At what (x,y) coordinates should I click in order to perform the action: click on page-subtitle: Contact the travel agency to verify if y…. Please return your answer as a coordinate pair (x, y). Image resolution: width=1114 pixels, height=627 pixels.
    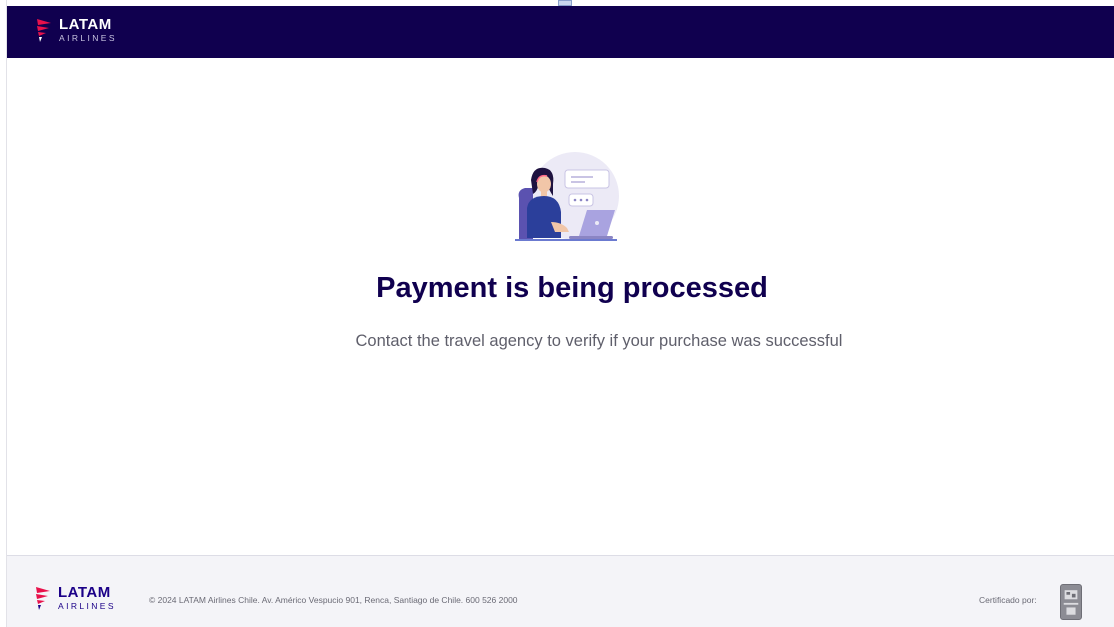
    Looking at the image, I should click on (599, 341).